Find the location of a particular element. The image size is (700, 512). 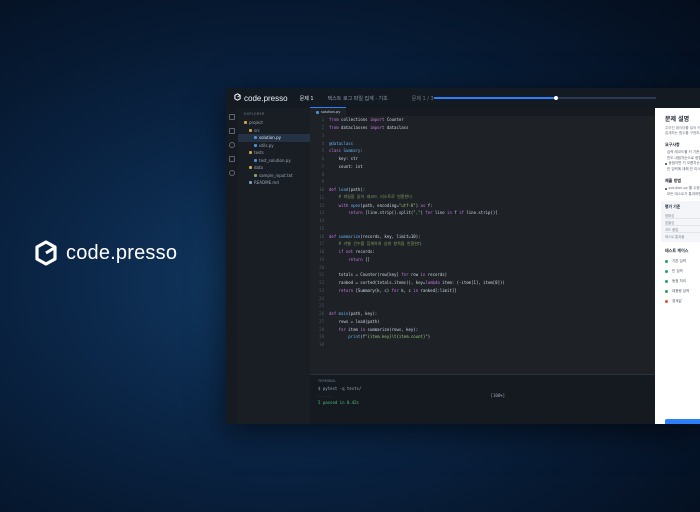

code-line: 28 for item in summarize(rows, key): is located at coordinates (482, 329).